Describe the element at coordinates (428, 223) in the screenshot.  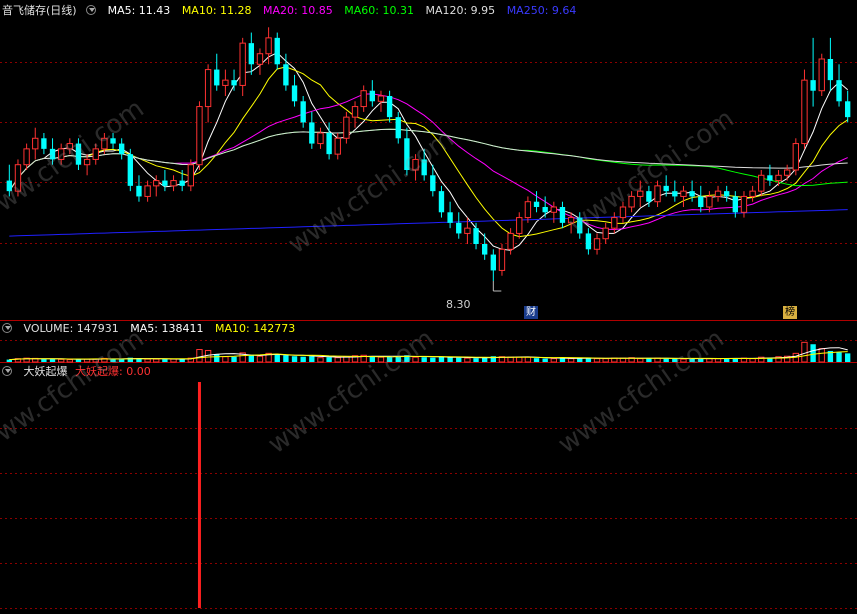
I see `ma250-line` at that location.